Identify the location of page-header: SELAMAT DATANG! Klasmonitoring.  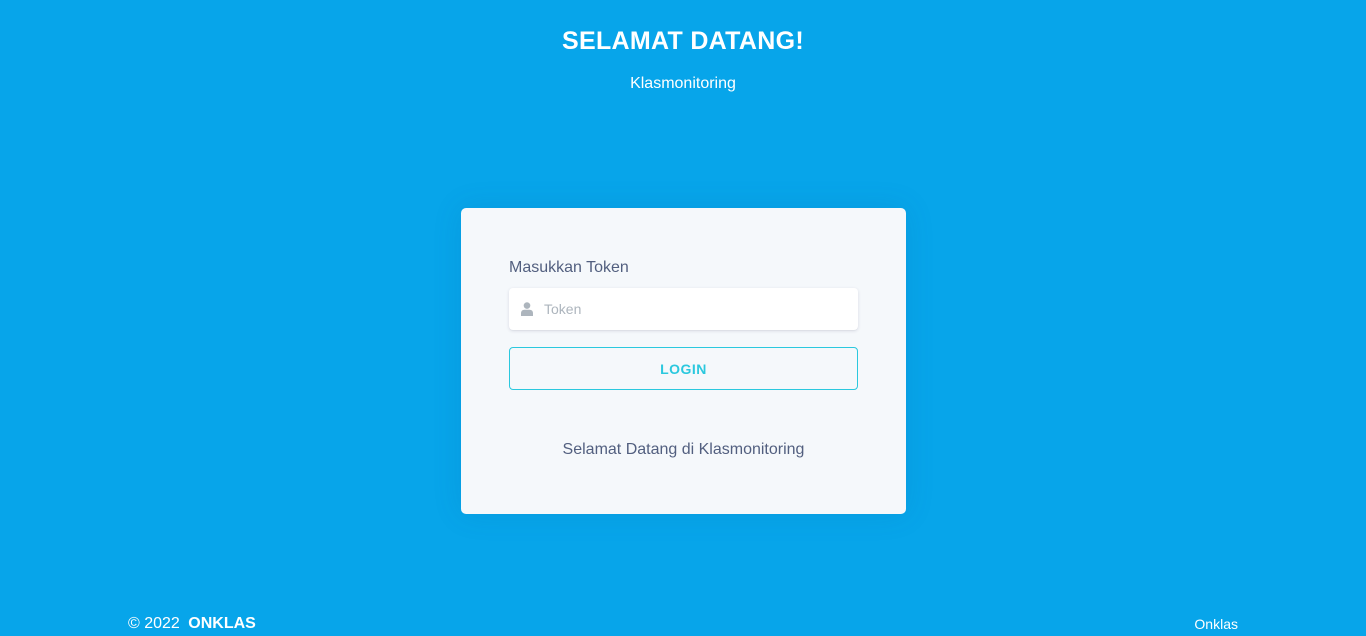
(683, 60).